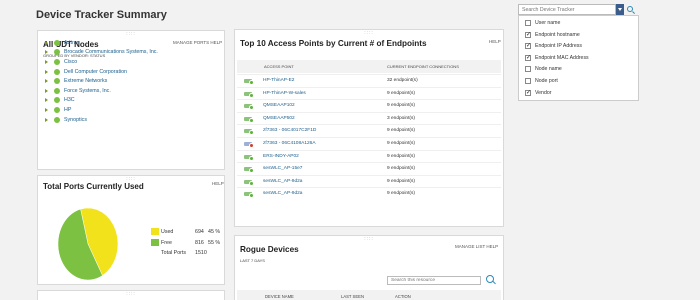 The image size is (700, 300). Describe the element at coordinates (69, 100) in the screenshot. I see `vendor-label: H3C` at that location.